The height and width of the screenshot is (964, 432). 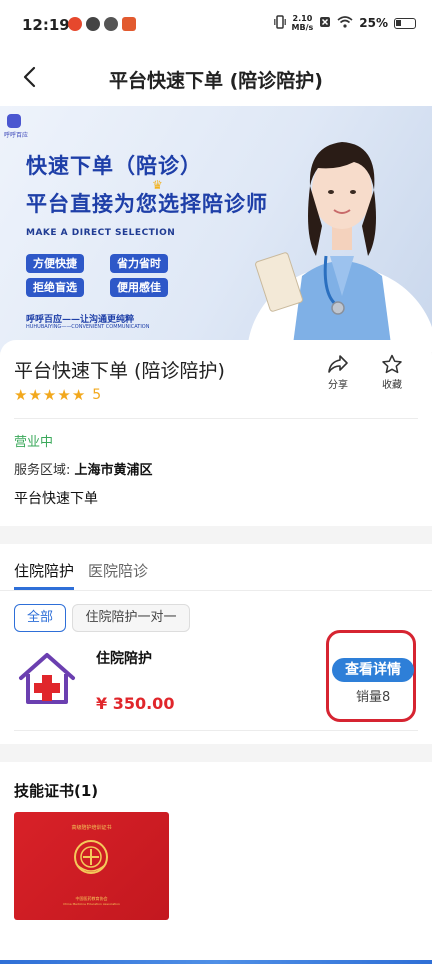 What do you see at coordinates (147, 204) in the screenshot?
I see `banner-headline-2: 平台直接为您选择陪诊师` at bounding box center [147, 204].